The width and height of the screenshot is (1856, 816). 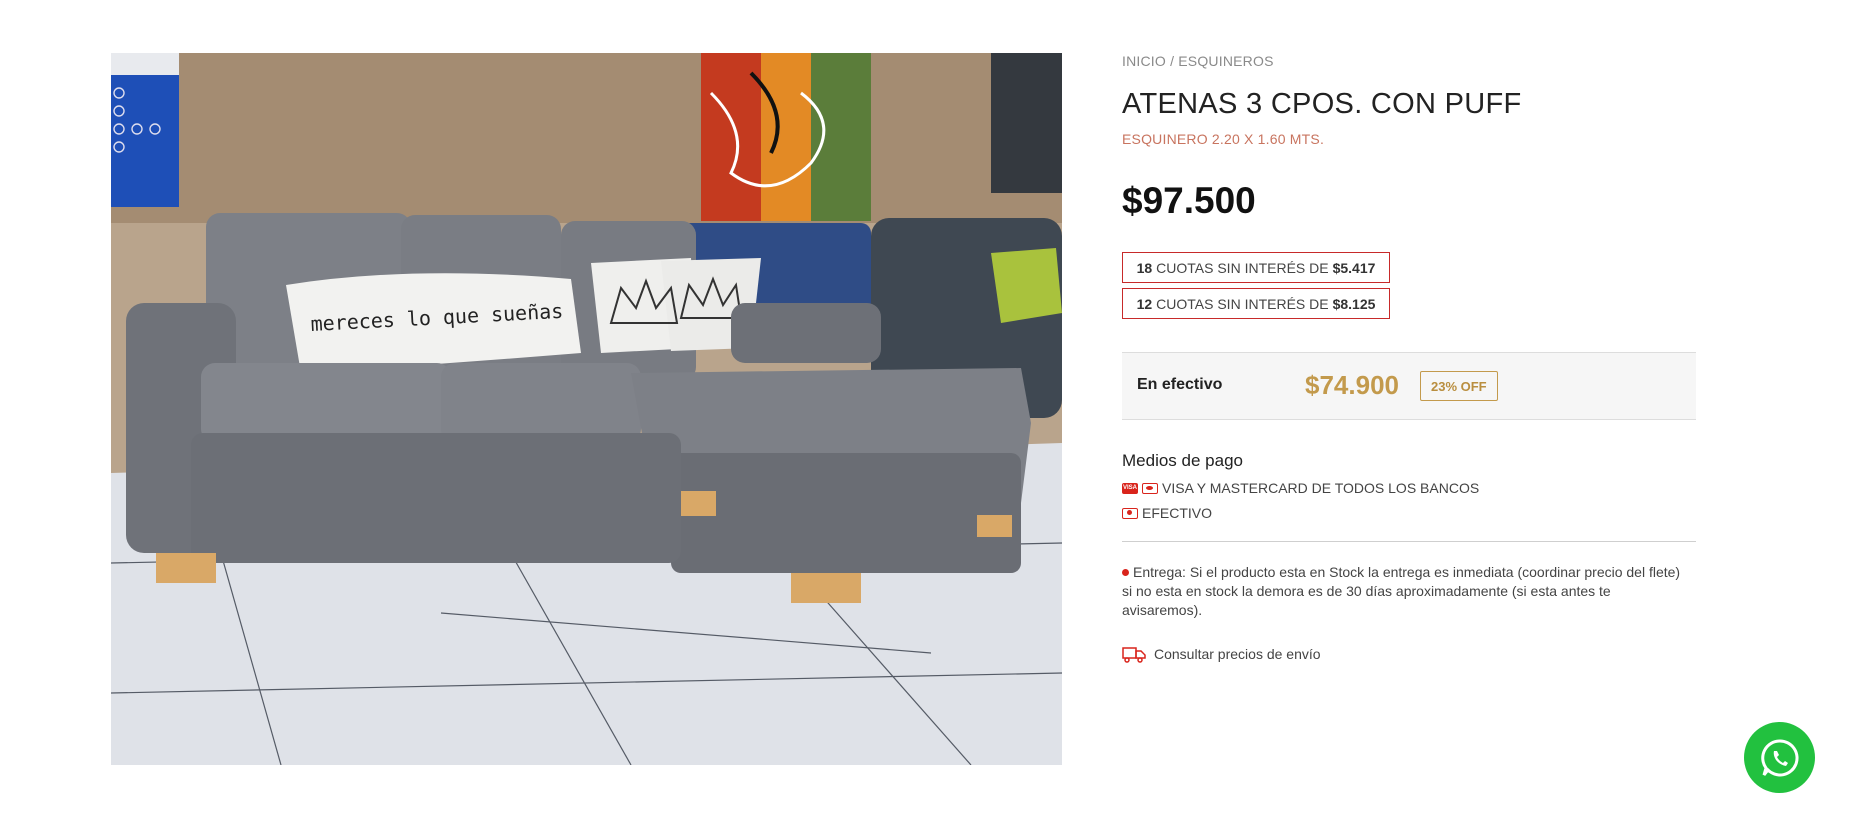 I want to click on discount-badge: 23% OFF, so click(x=1459, y=386).